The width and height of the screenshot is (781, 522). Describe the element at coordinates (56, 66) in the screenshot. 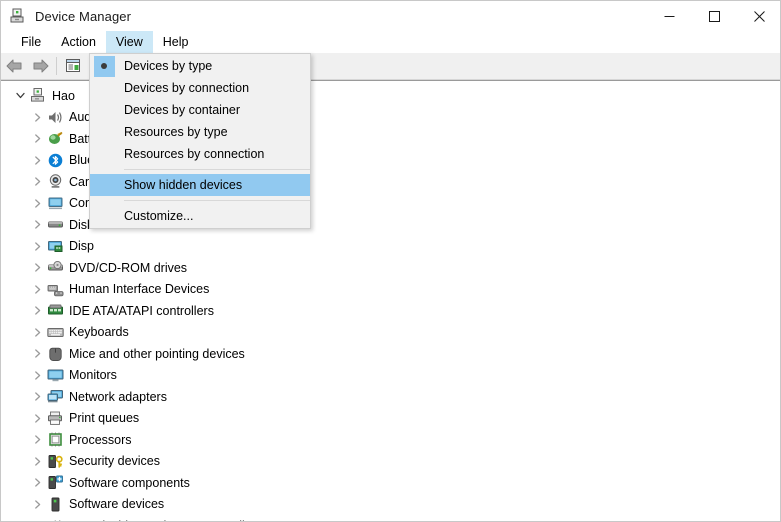

I see `toolbar-separator` at that location.